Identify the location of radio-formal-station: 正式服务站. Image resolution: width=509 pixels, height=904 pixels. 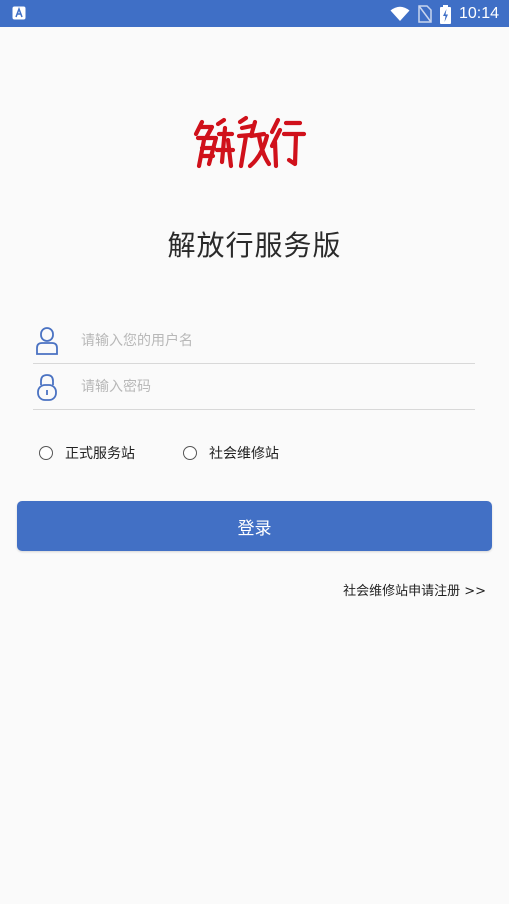
(87, 453).